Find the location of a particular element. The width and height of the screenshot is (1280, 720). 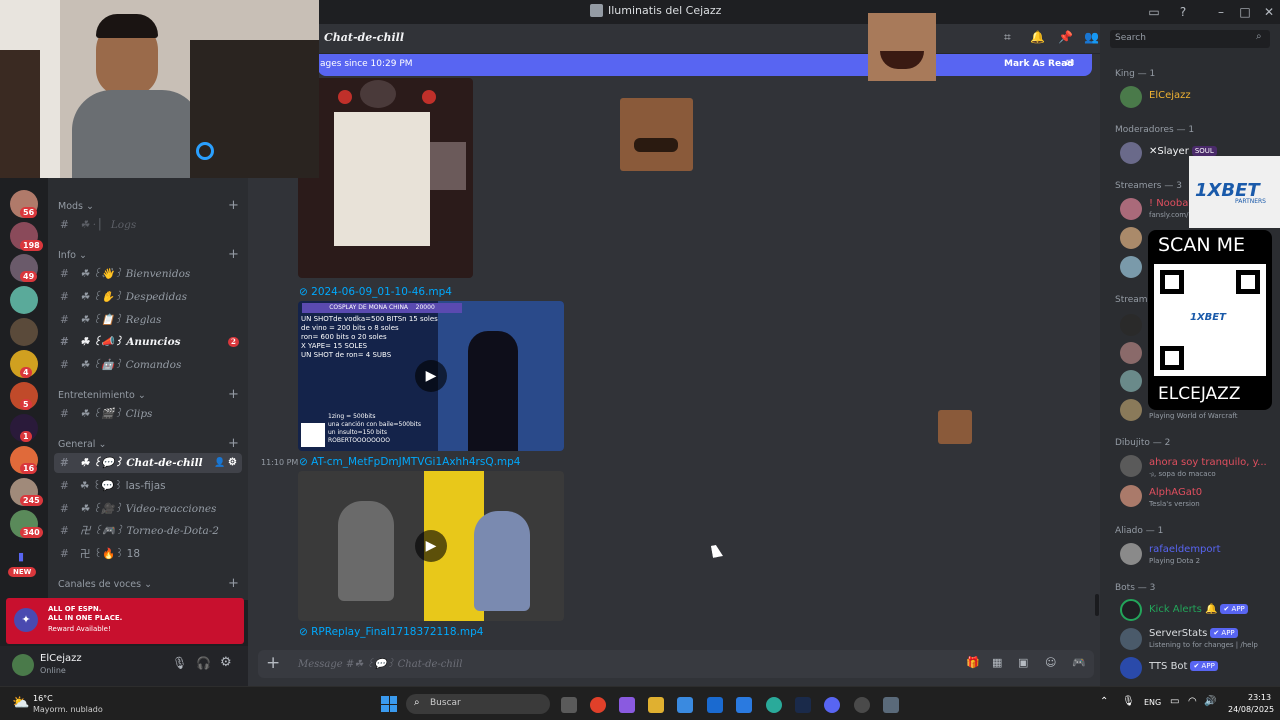

maximize-button: □ is located at coordinates (1245, 12).